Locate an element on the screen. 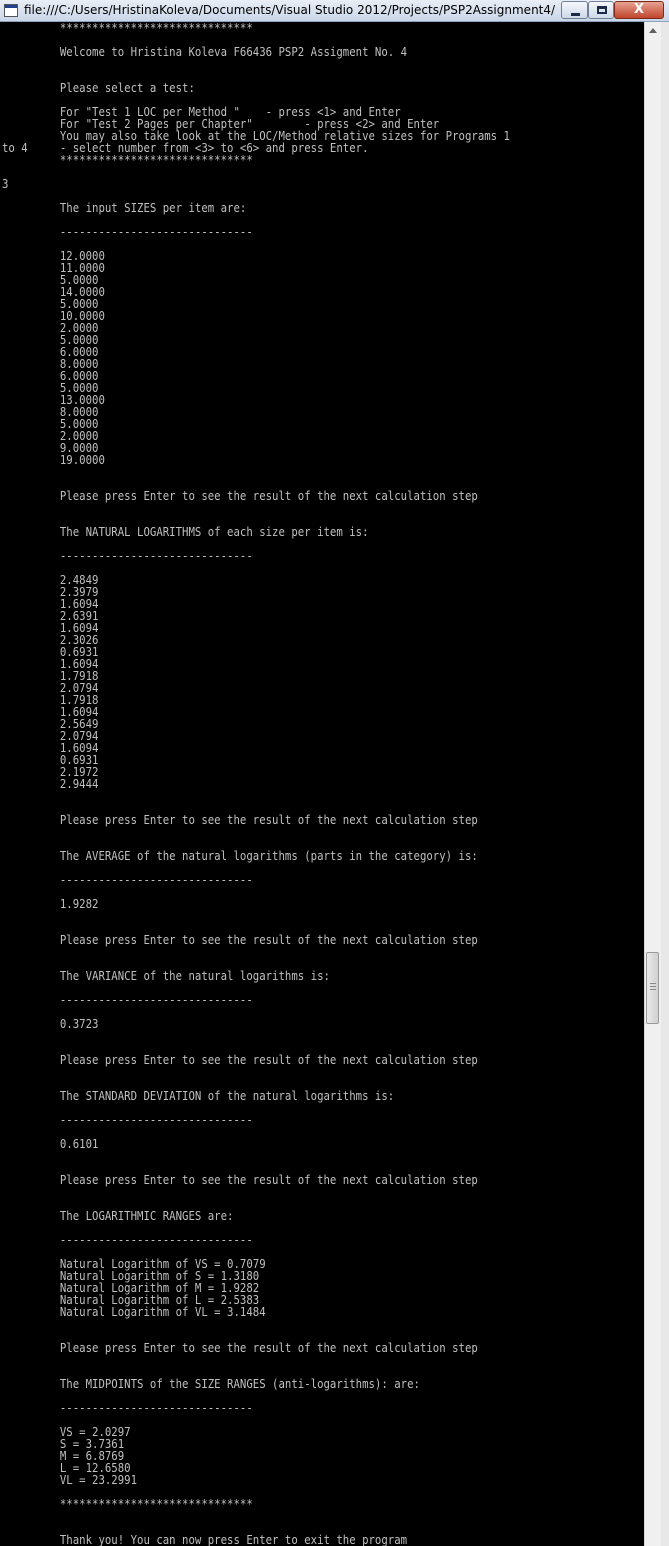  close-icon: X is located at coordinates (639, 9).